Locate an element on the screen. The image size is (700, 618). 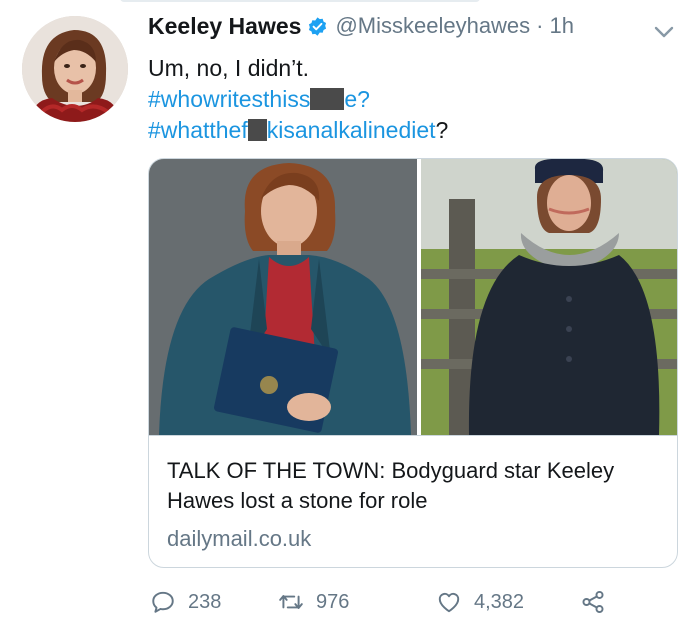
timestamp: 1h is located at coordinates (562, 26).